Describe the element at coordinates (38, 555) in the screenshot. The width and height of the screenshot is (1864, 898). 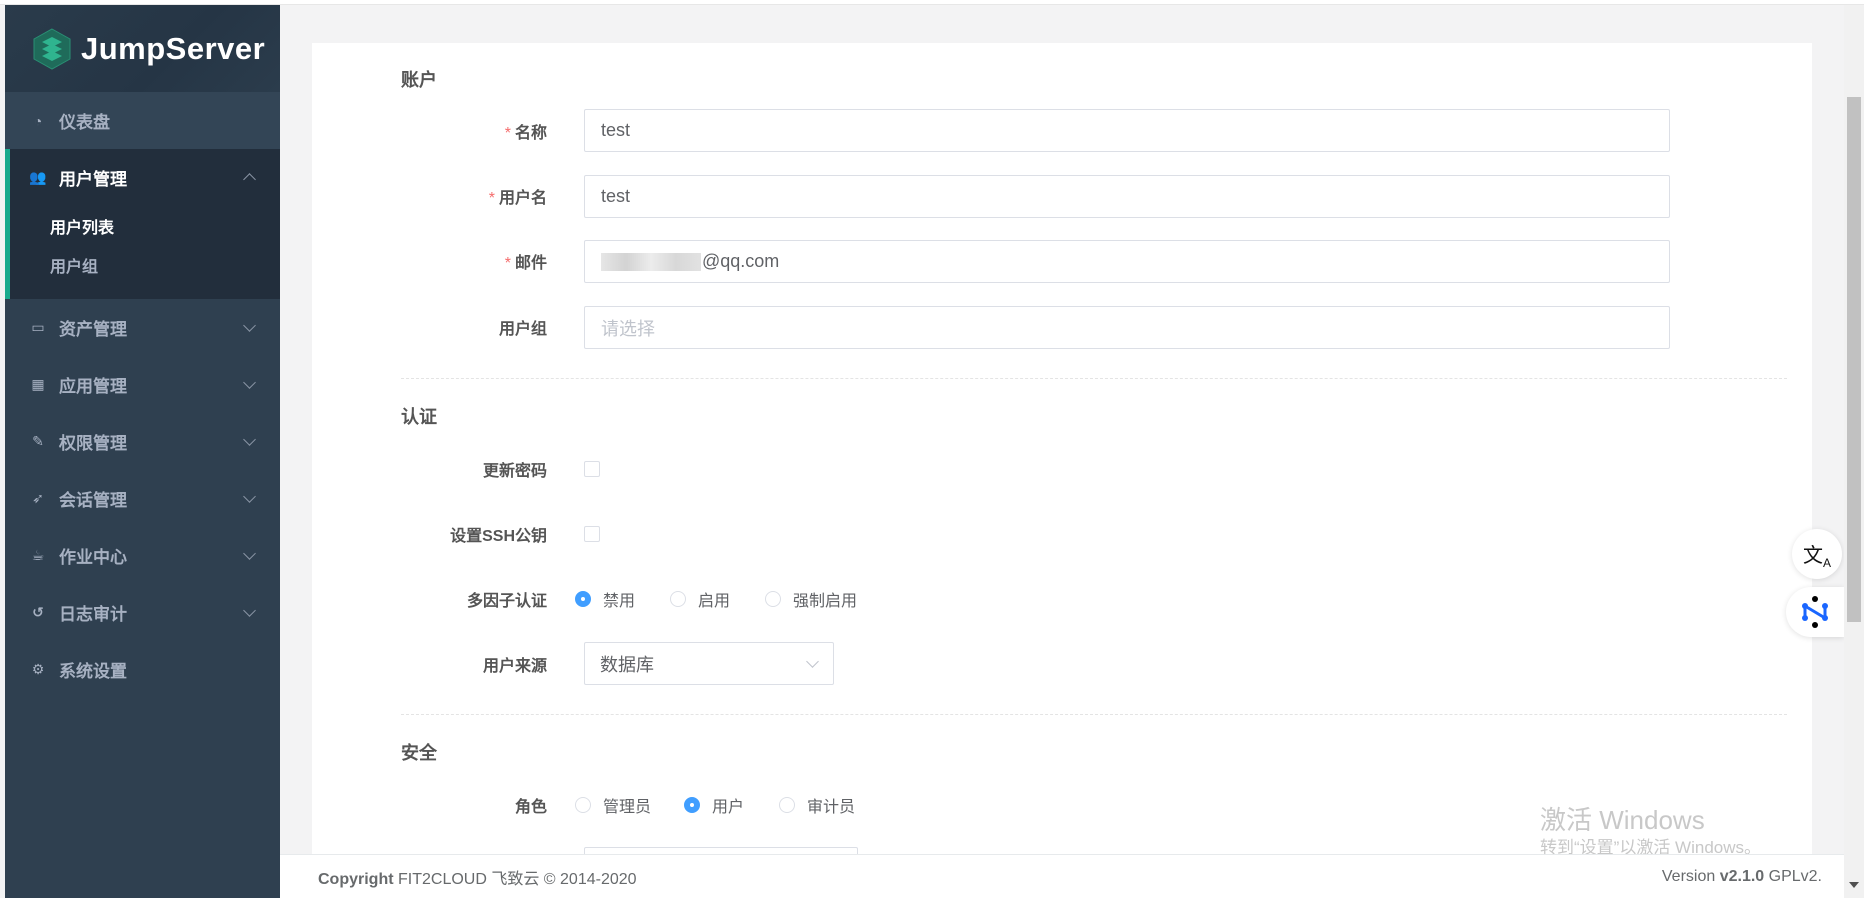
I see `coffee-icon: ☕` at that location.